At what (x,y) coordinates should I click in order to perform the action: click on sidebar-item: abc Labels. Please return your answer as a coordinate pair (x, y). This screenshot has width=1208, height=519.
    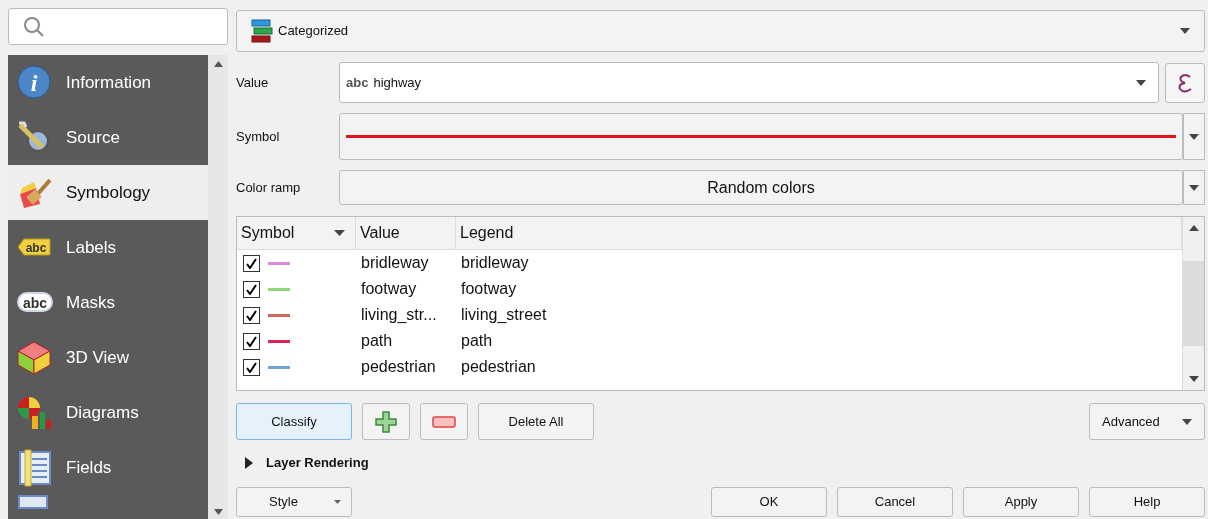
    Looking at the image, I should click on (108, 247).